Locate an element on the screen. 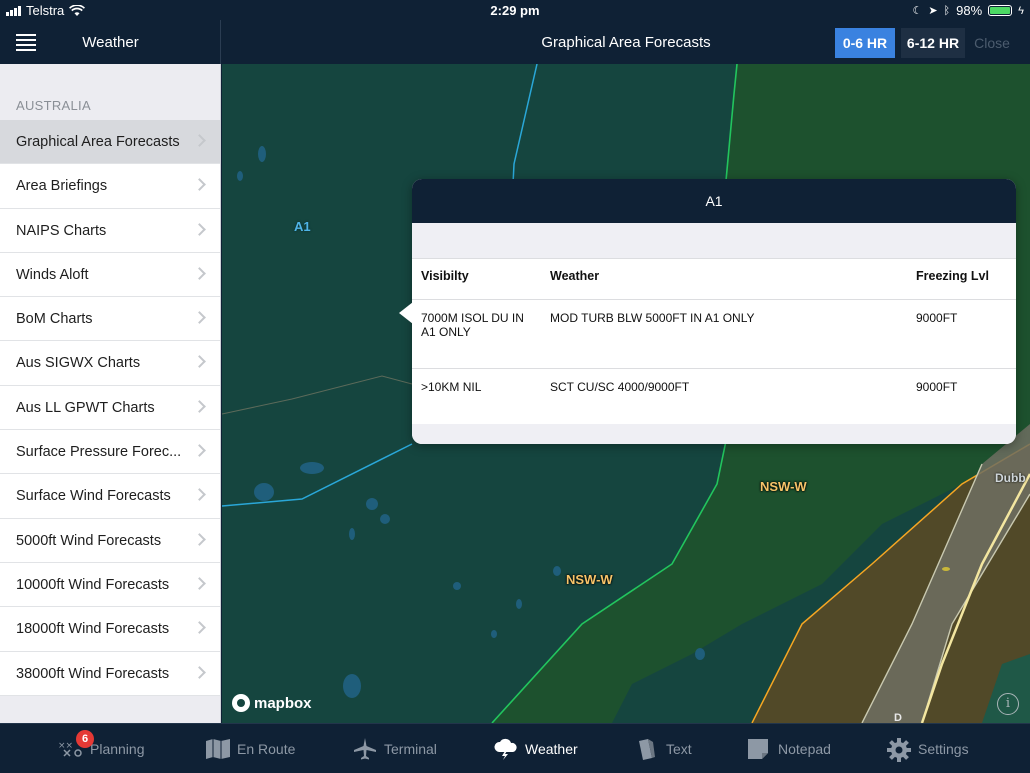  sidebar-item-naips-charts: NAIPS Charts is located at coordinates (110, 231).